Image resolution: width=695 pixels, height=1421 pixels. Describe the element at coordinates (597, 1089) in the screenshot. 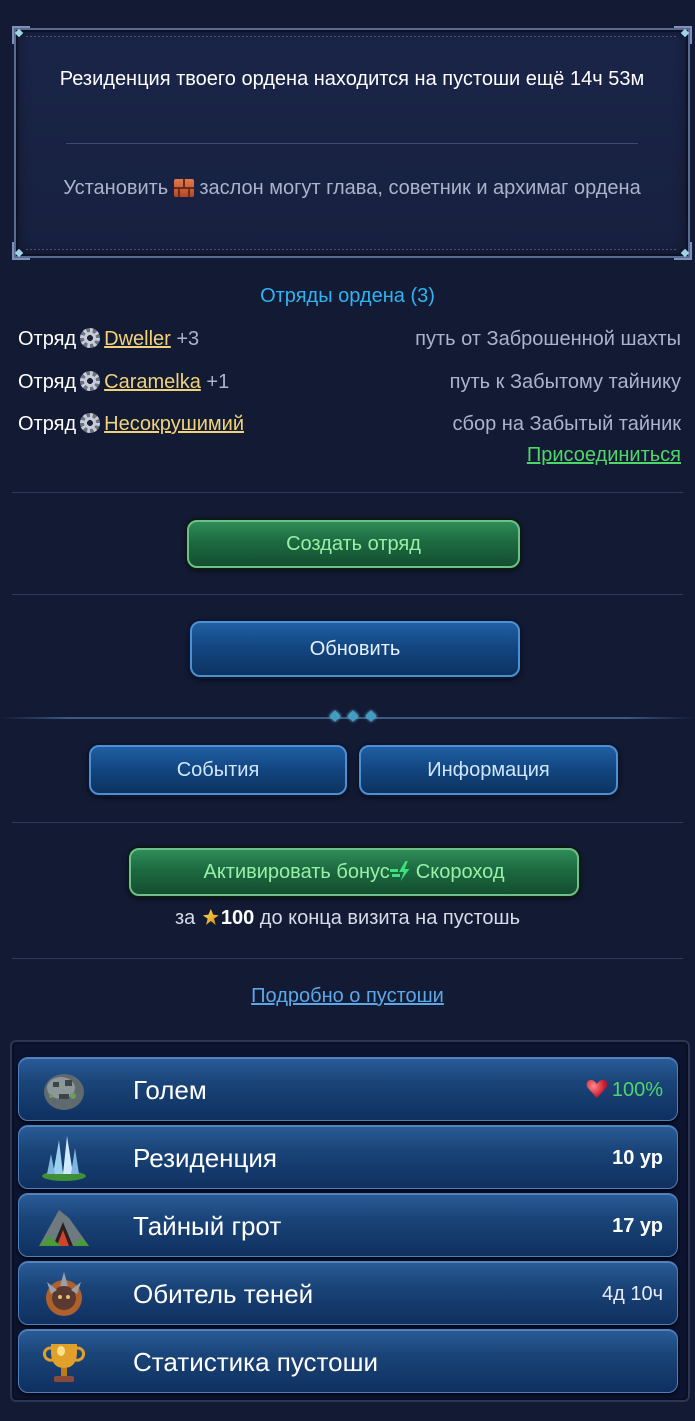

I see `heart-icon` at that location.